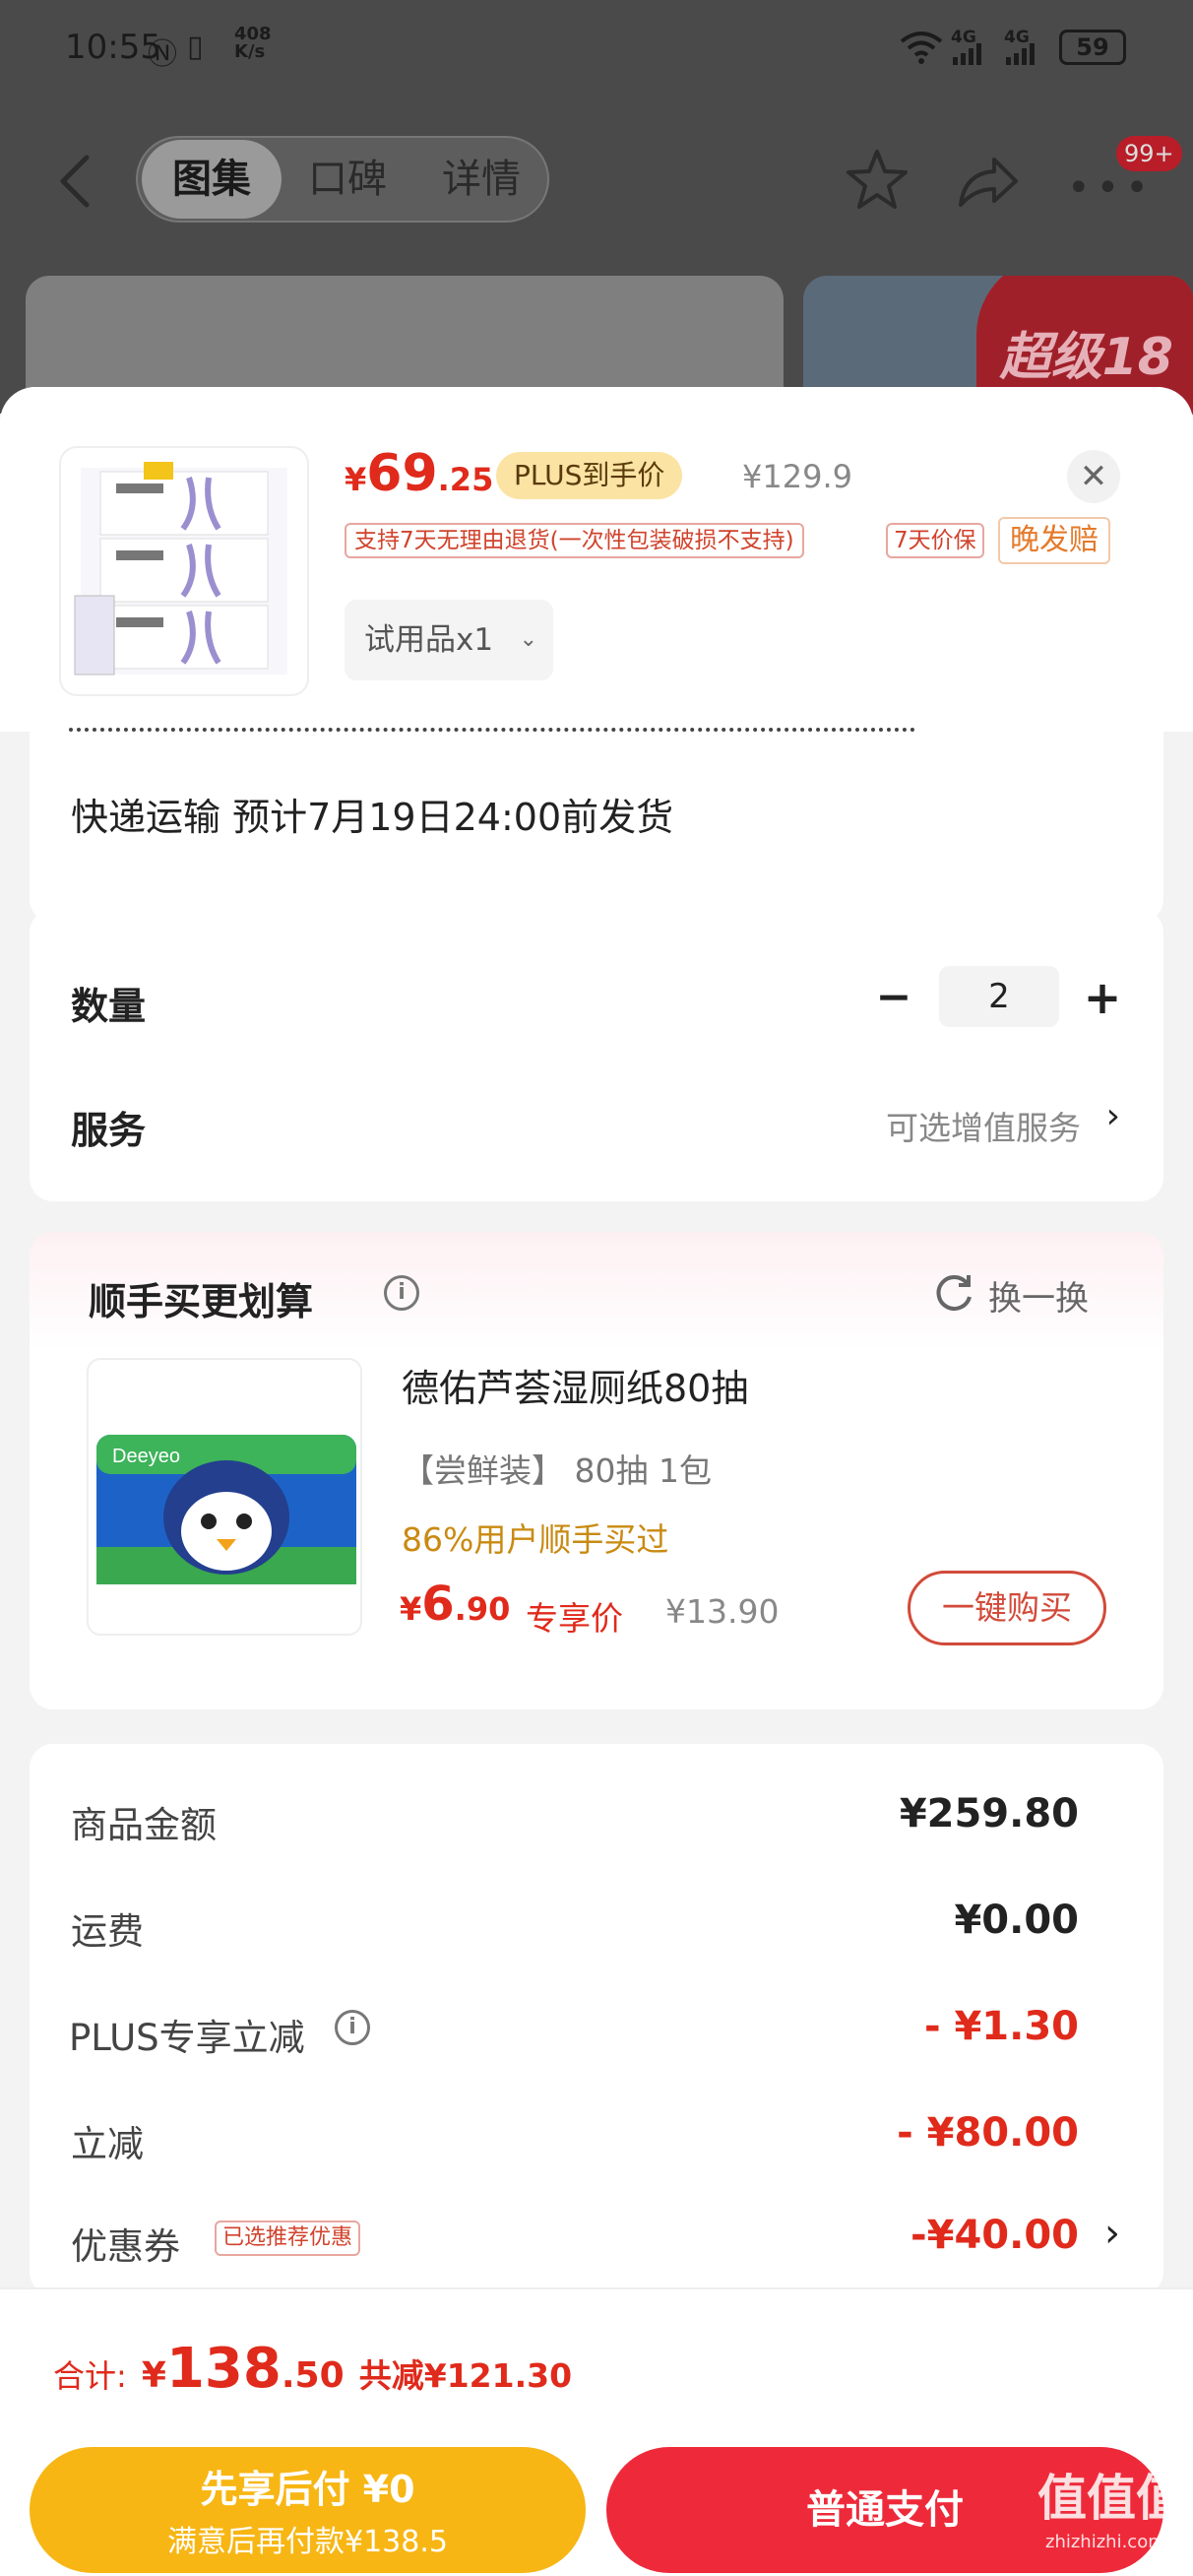  Describe the element at coordinates (596, 1055) in the screenshot. I see `quantity-service-card: 数量 − 2 + 服务 可选增值服务 ›` at that location.